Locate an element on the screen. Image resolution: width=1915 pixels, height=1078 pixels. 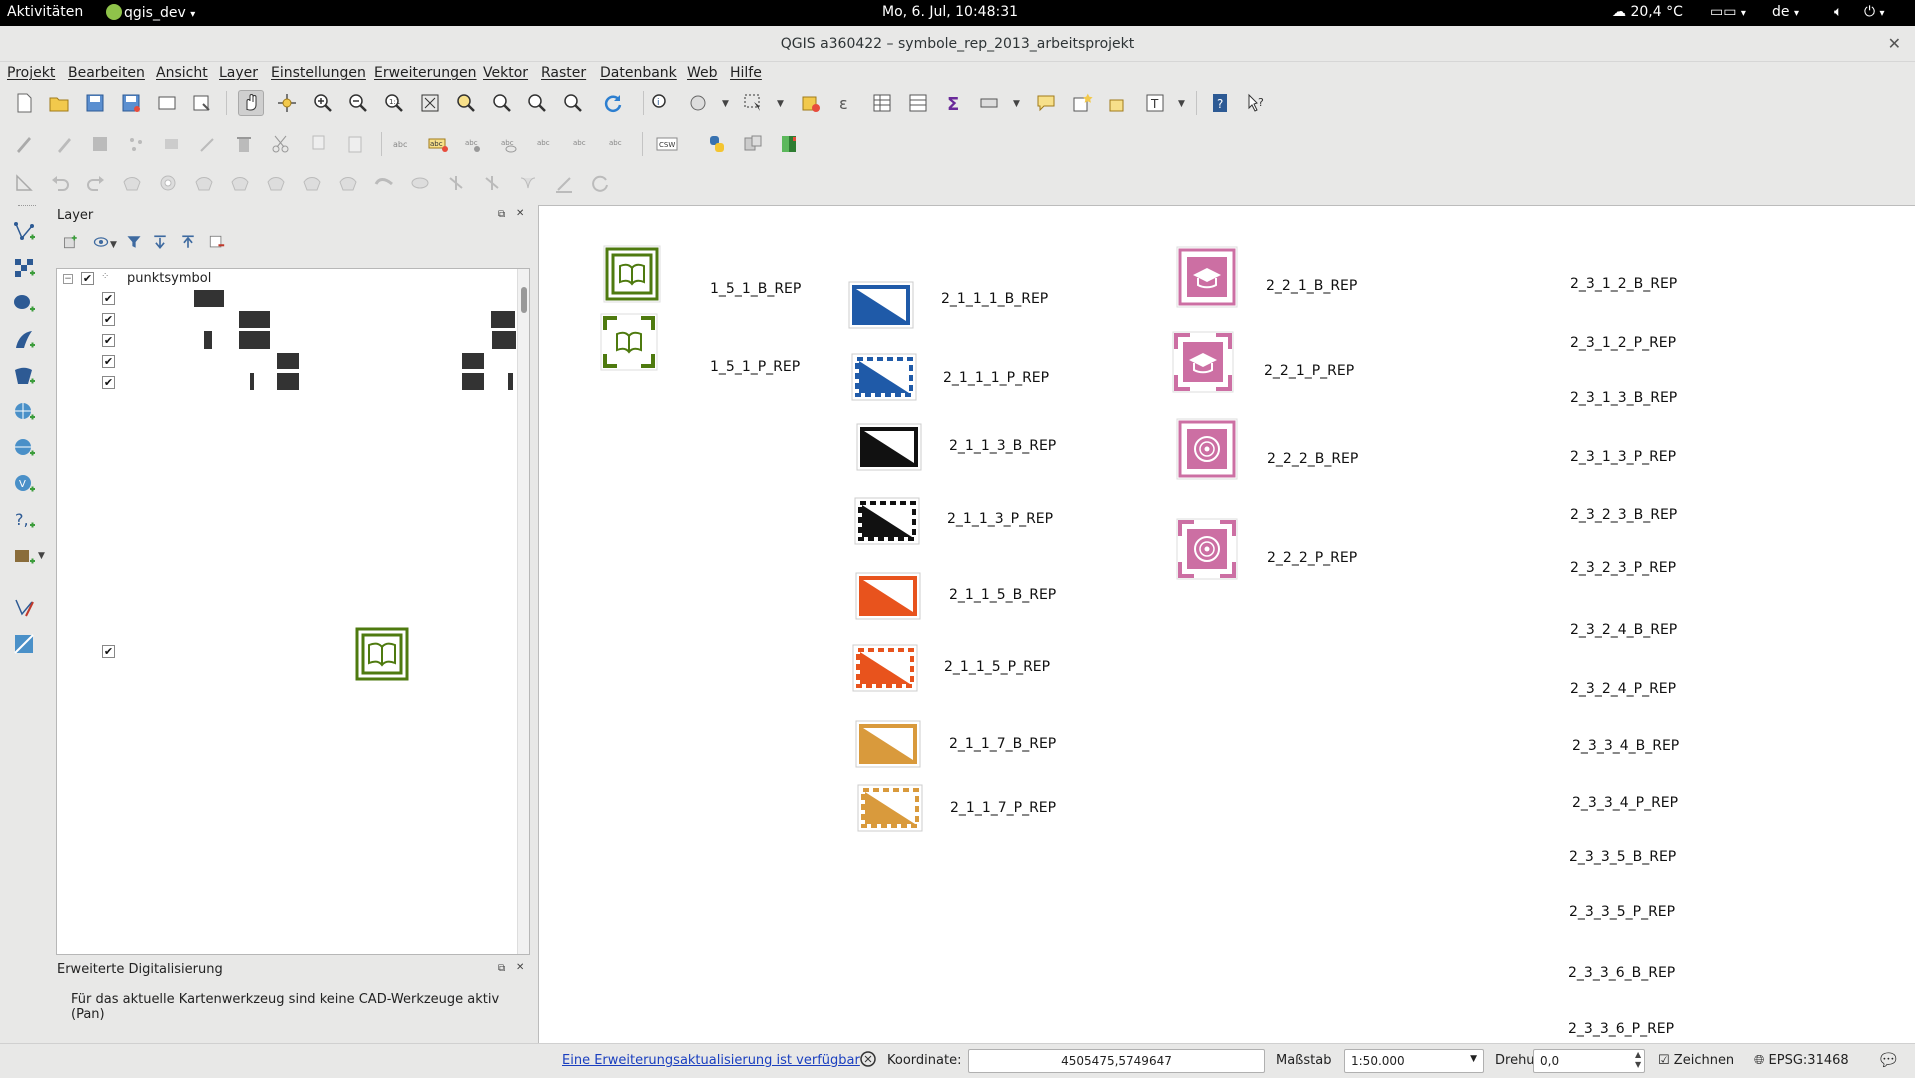
zoom-native-icon: 1:1 is located at coordinates (394, 103).